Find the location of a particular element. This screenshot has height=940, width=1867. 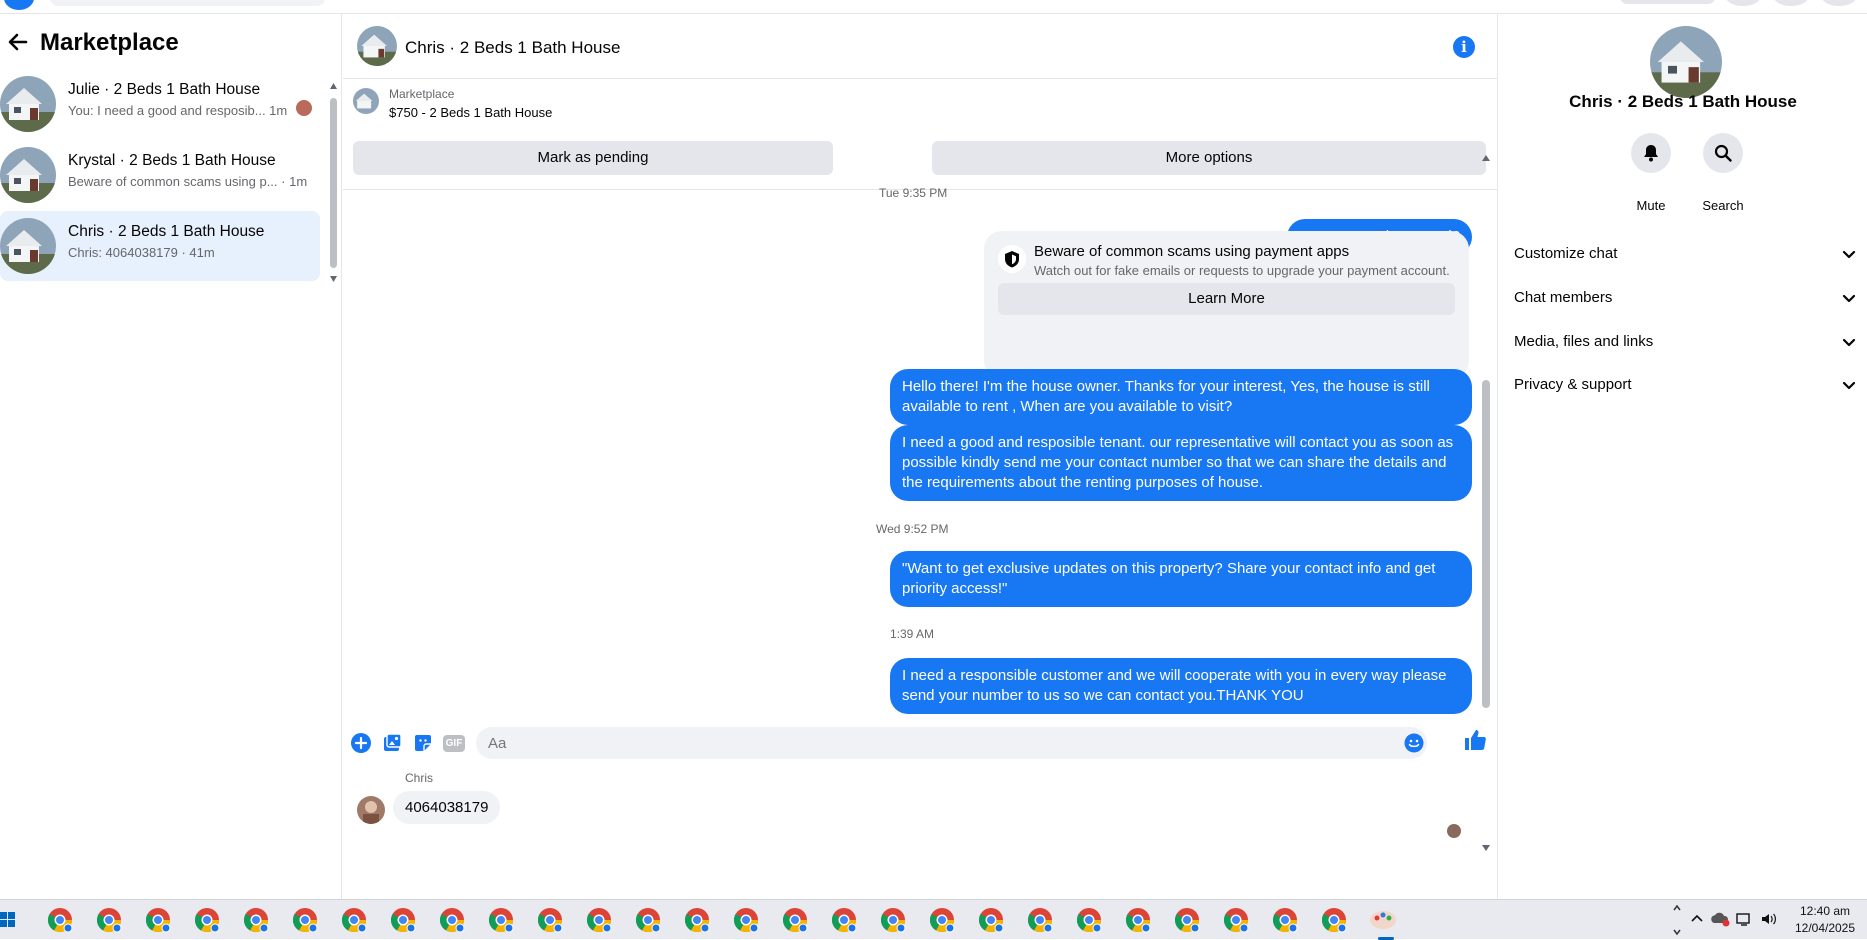

profile-name: Chris · 2 Beds 1 Bath House is located at coordinates (1683, 101).